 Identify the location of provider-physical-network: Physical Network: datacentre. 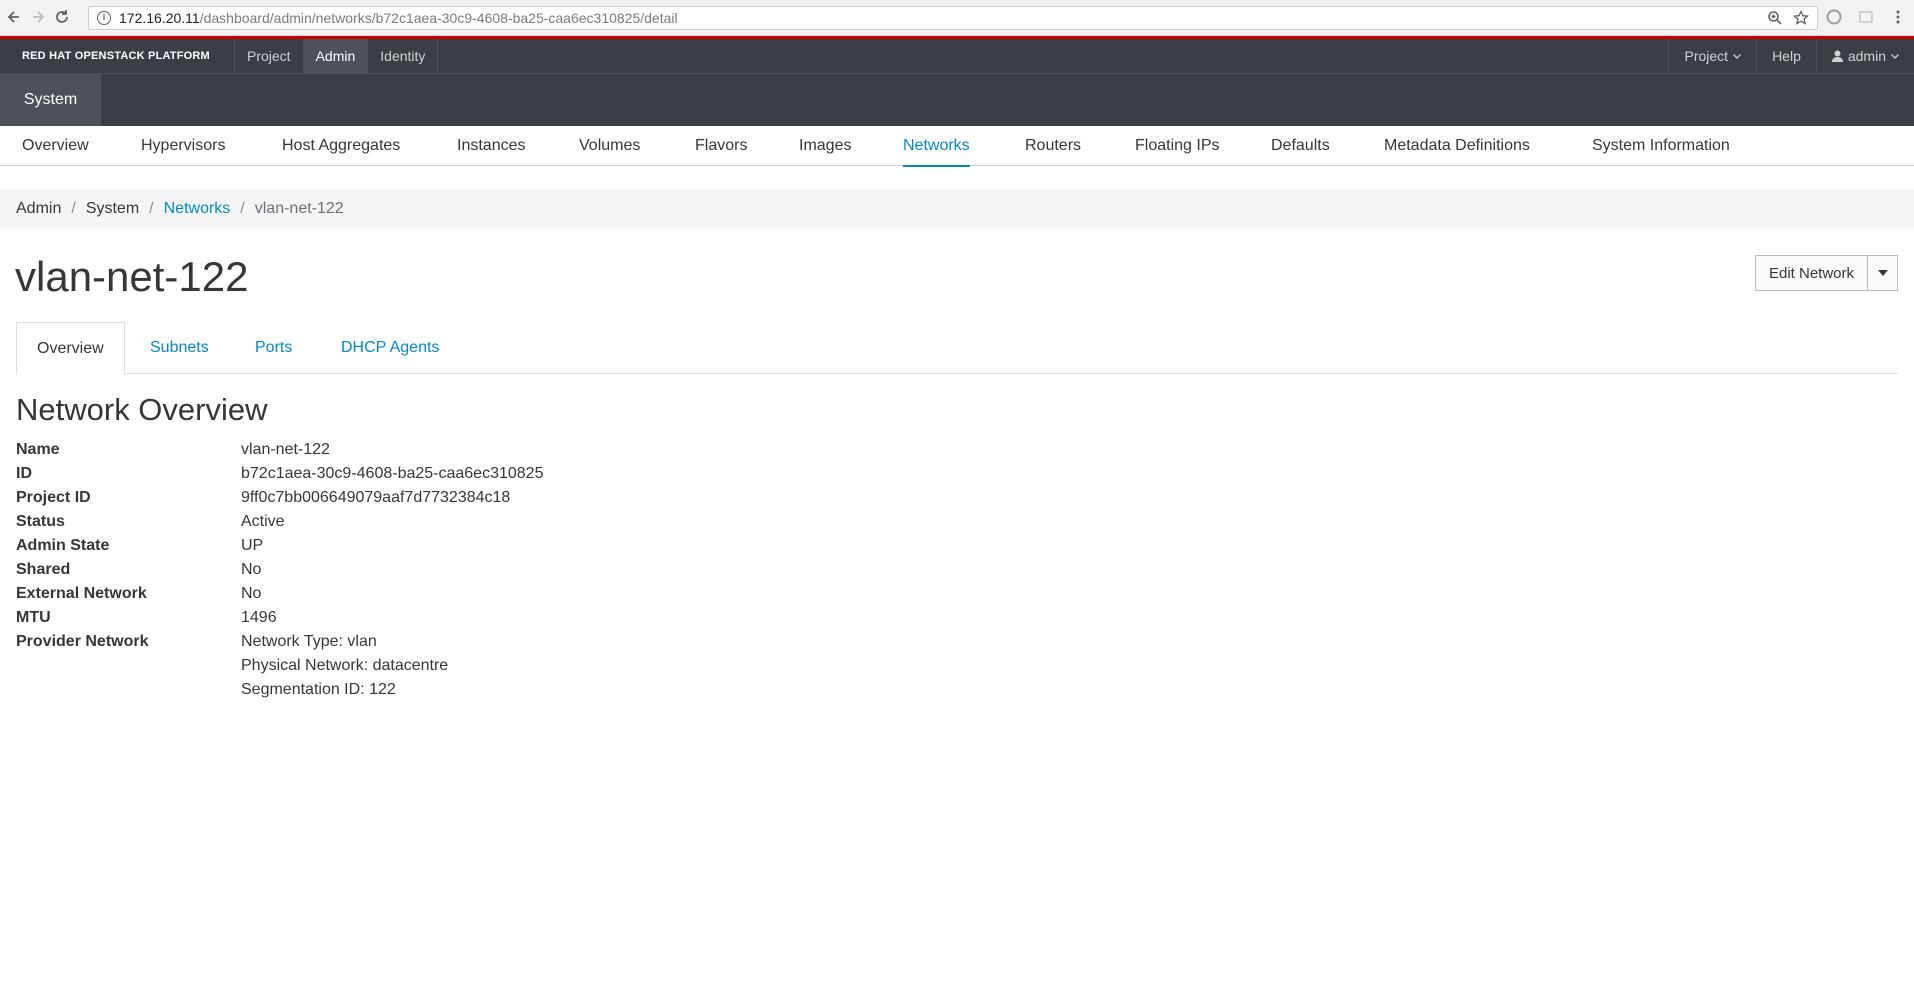
(345, 665).